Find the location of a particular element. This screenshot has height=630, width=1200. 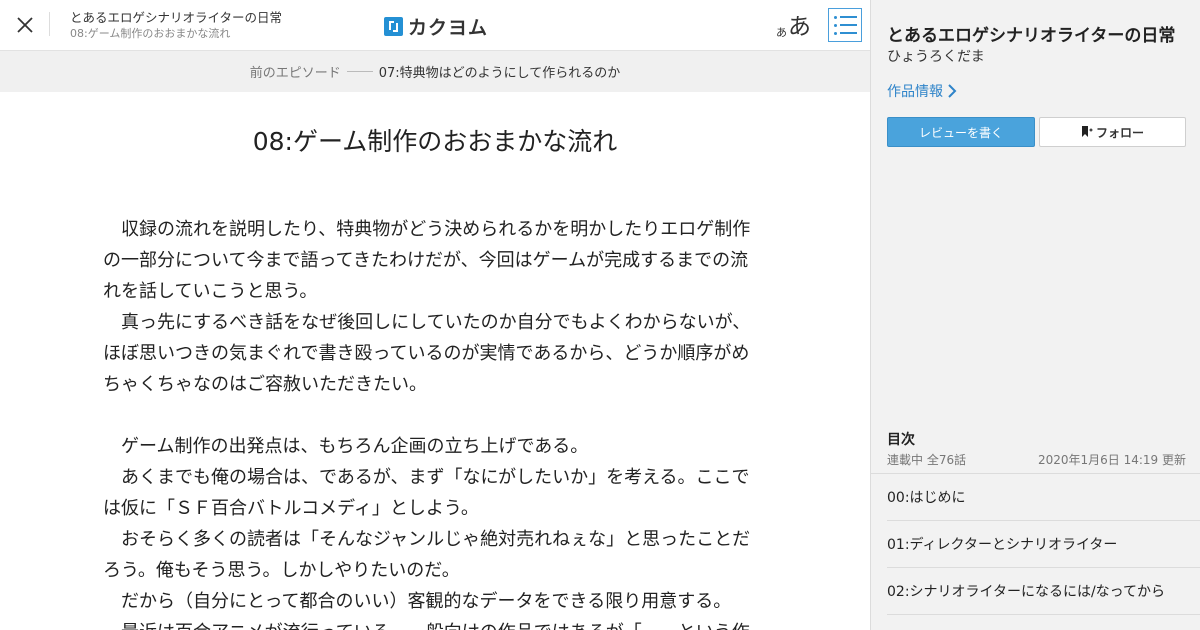

toc-status: 連載中 全76話 is located at coordinates (927, 460).